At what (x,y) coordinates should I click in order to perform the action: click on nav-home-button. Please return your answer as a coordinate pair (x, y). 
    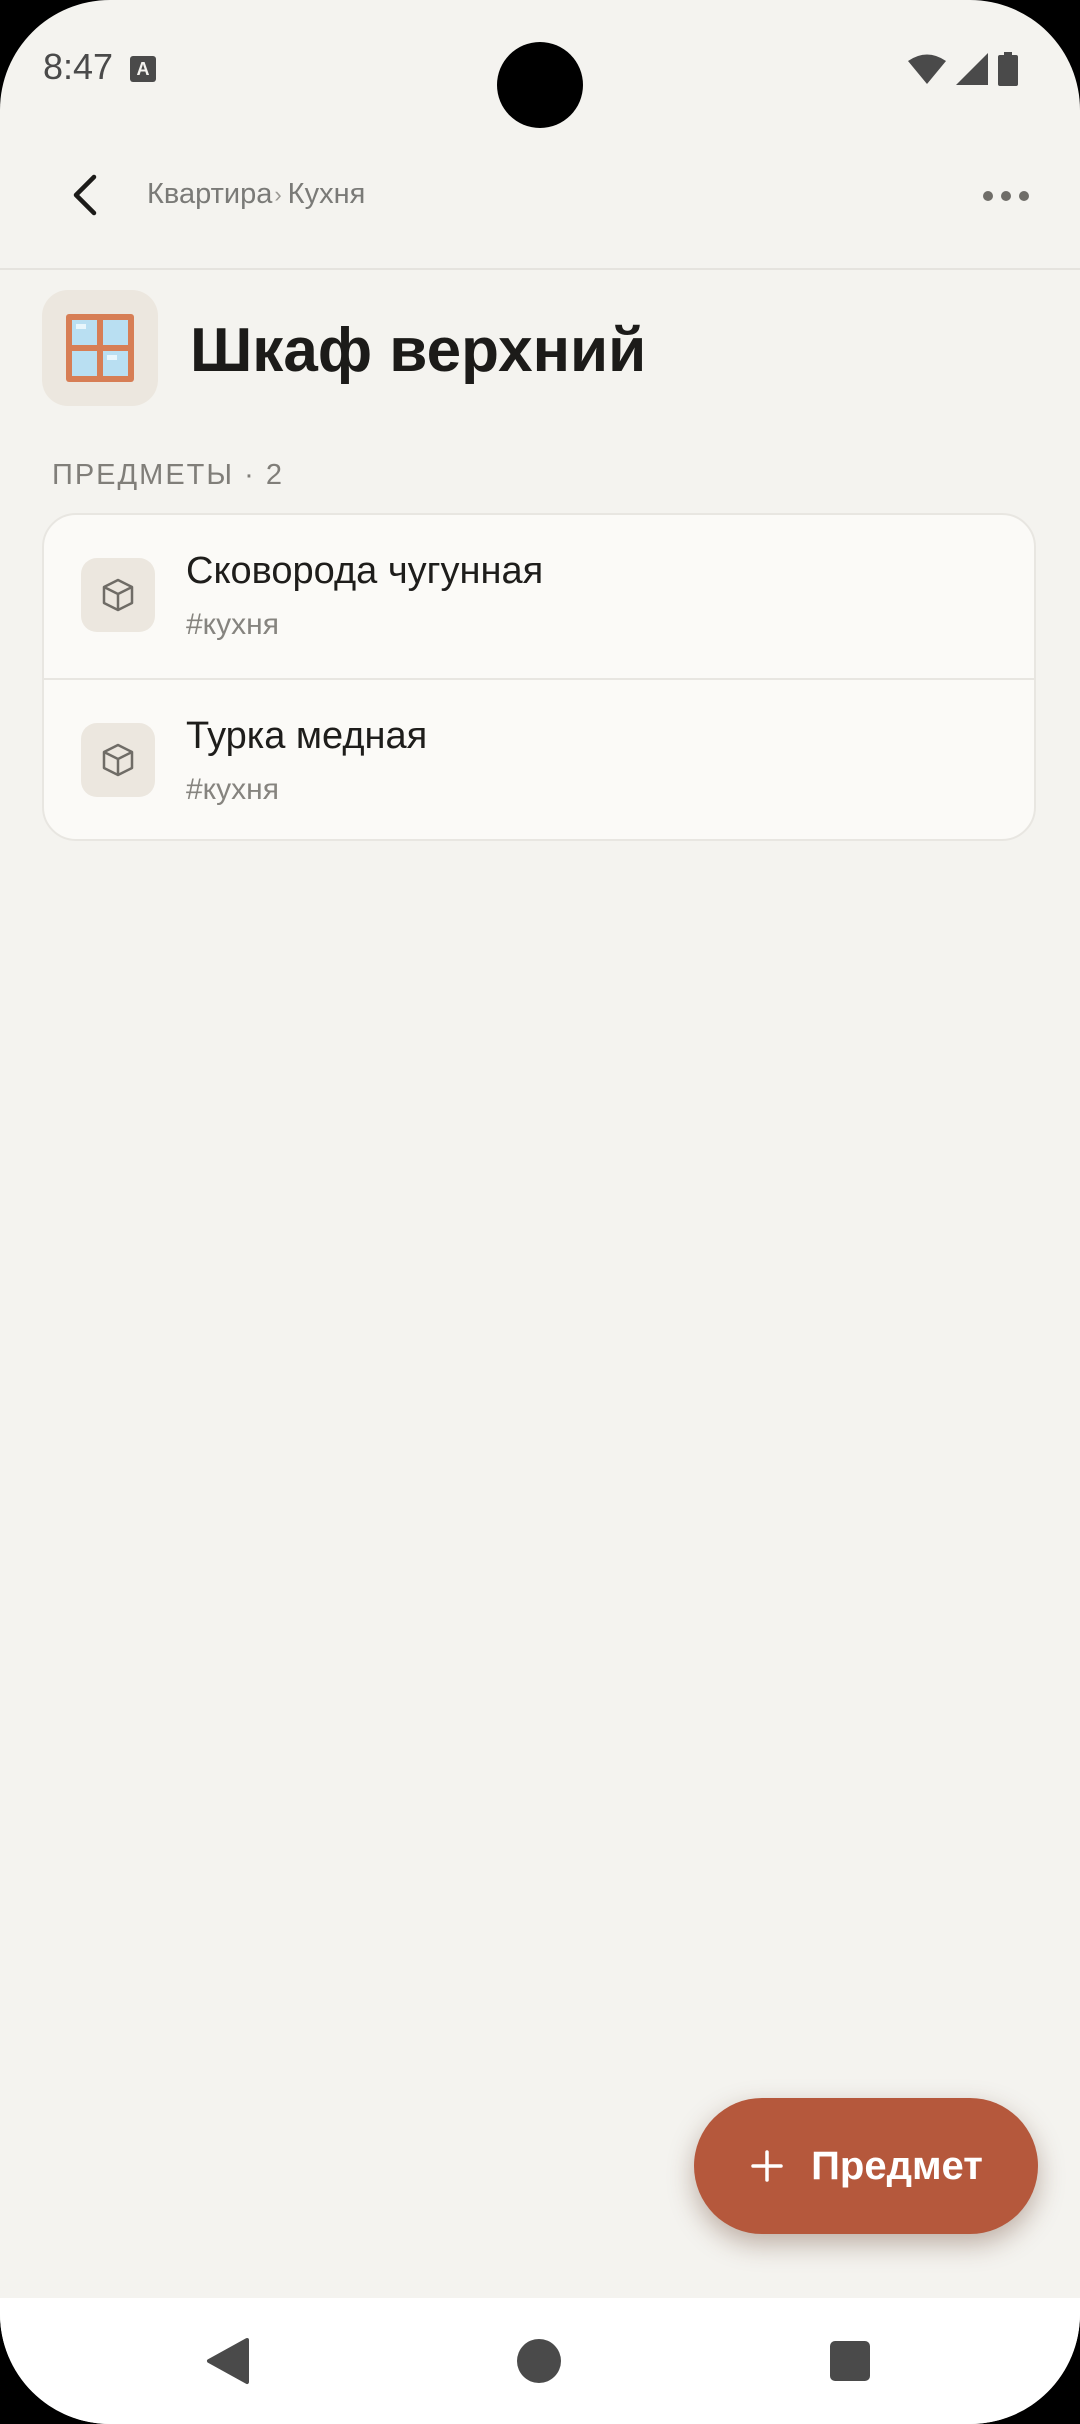
    Looking at the image, I should click on (539, 2361).